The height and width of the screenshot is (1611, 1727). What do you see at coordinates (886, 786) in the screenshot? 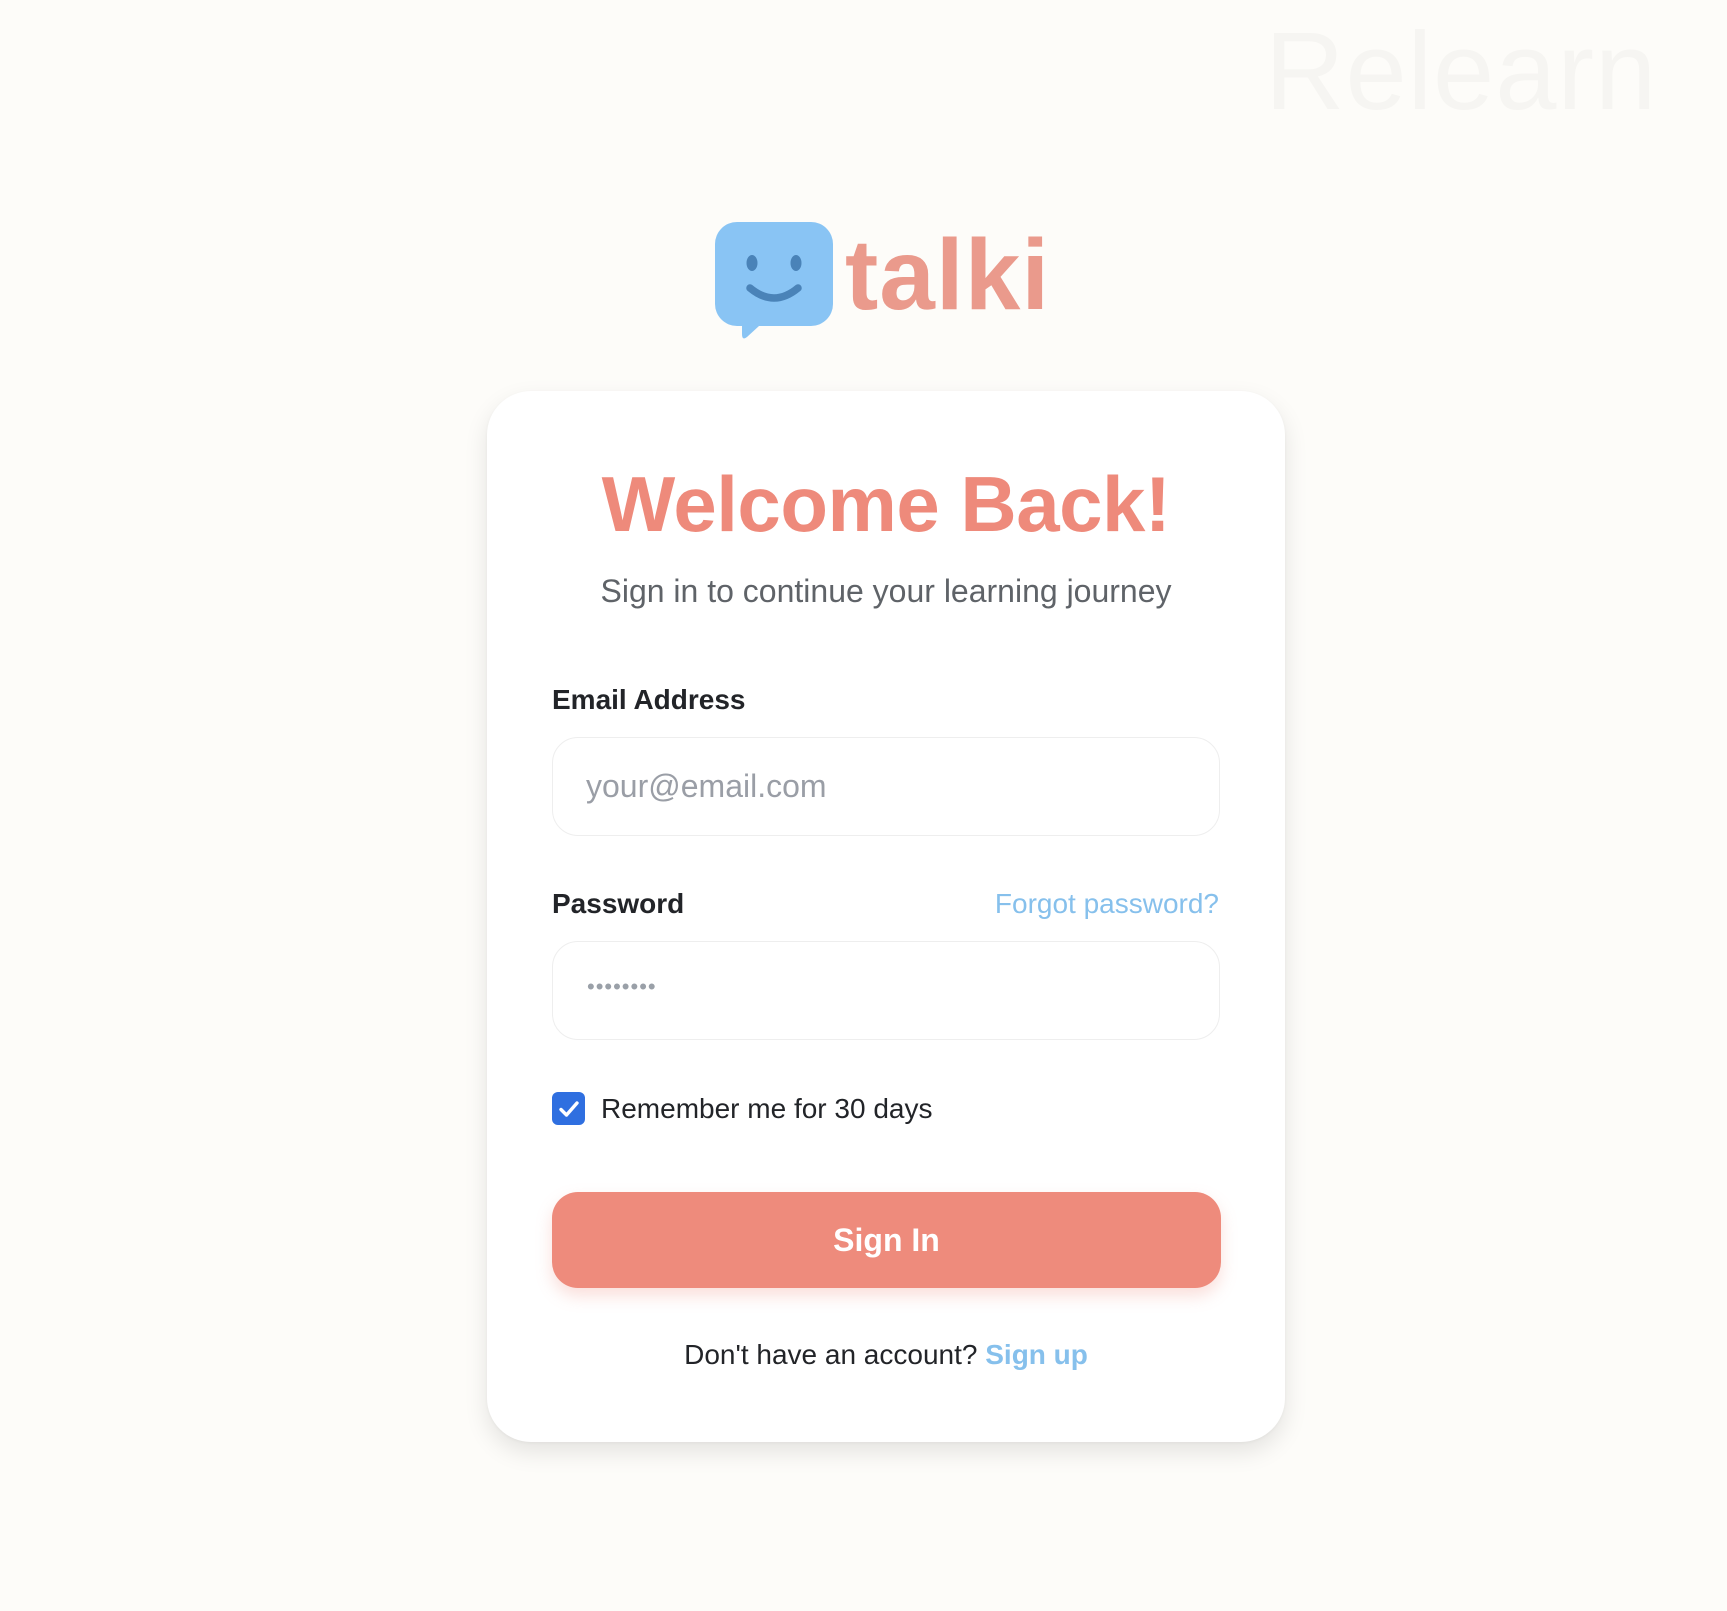
I see `email-field` at bounding box center [886, 786].